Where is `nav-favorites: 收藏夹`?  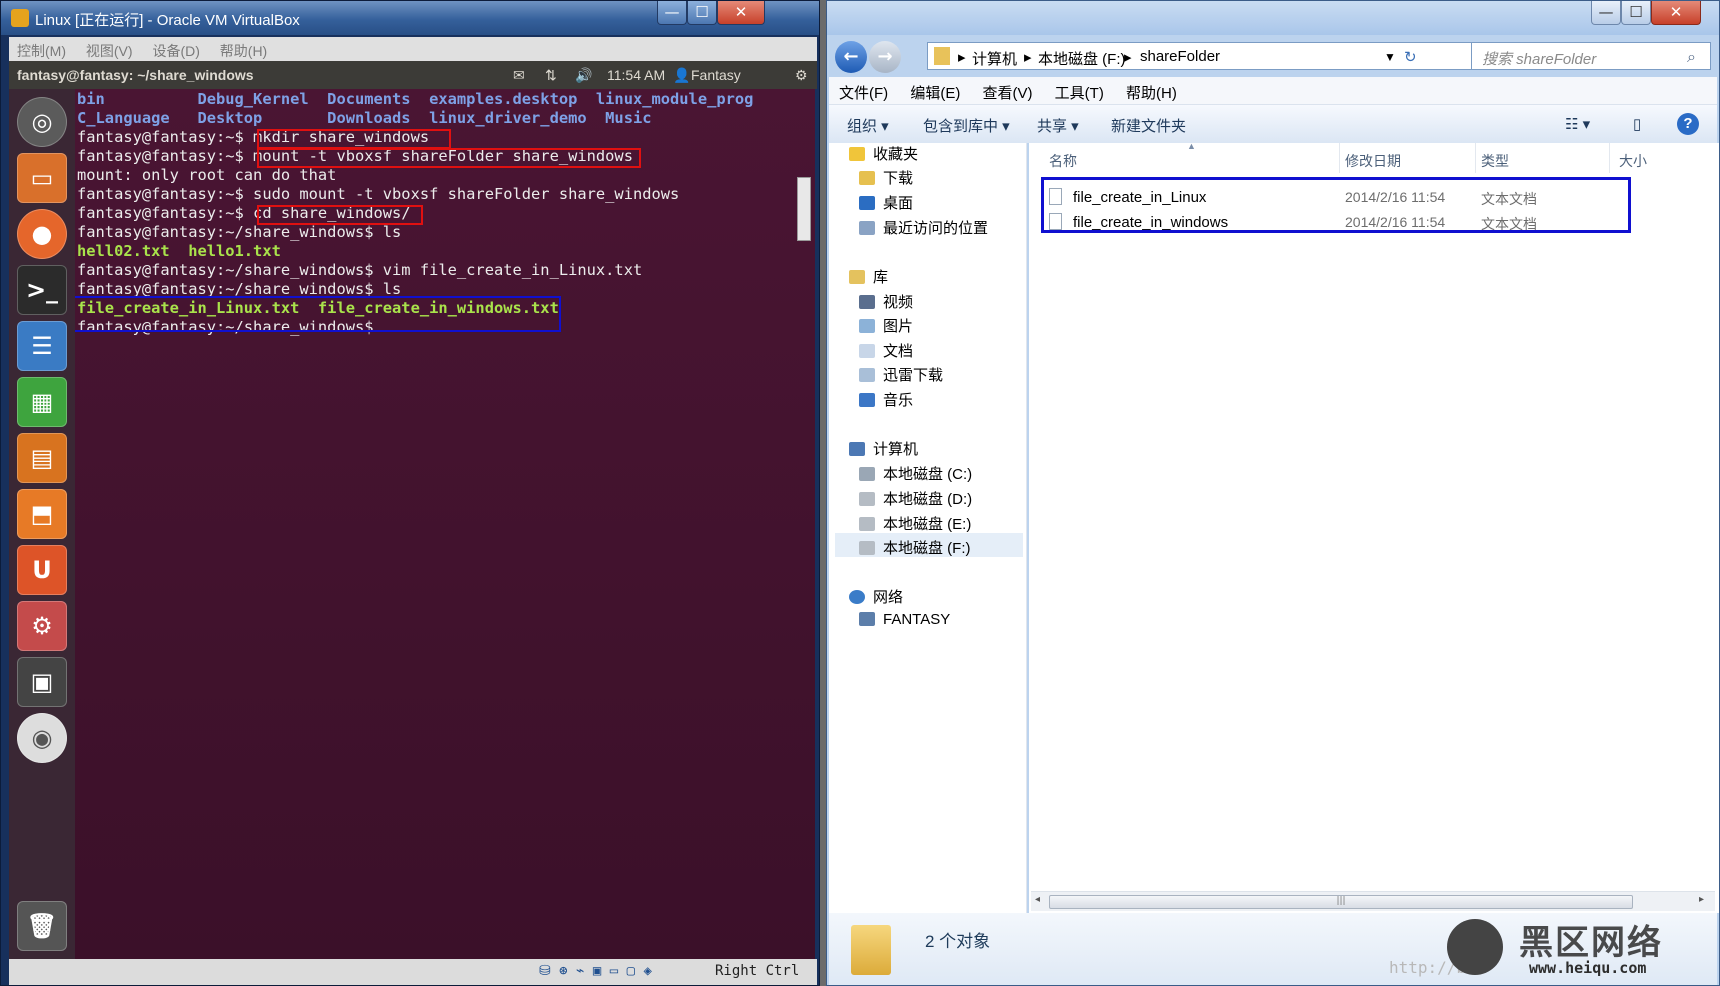 nav-favorites: 收藏夹 is located at coordinates (883, 153).